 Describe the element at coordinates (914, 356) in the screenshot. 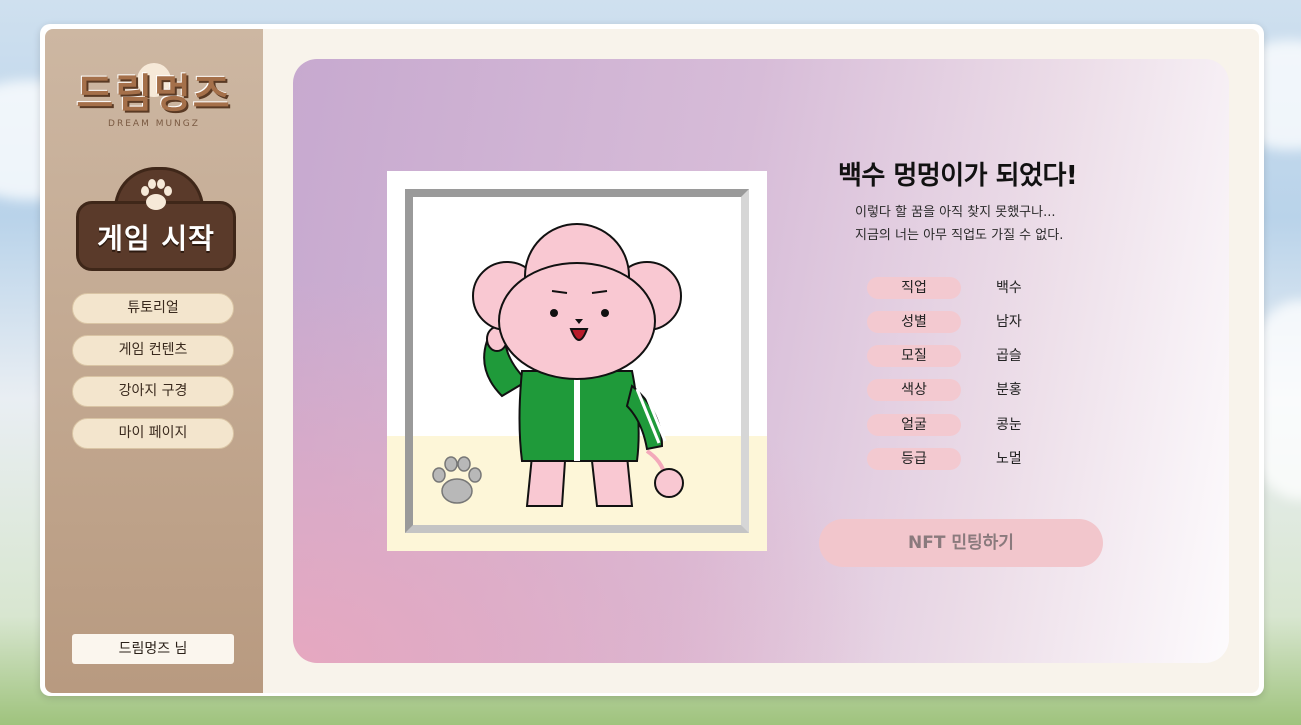

I see `stat-label: 모질` at that location.